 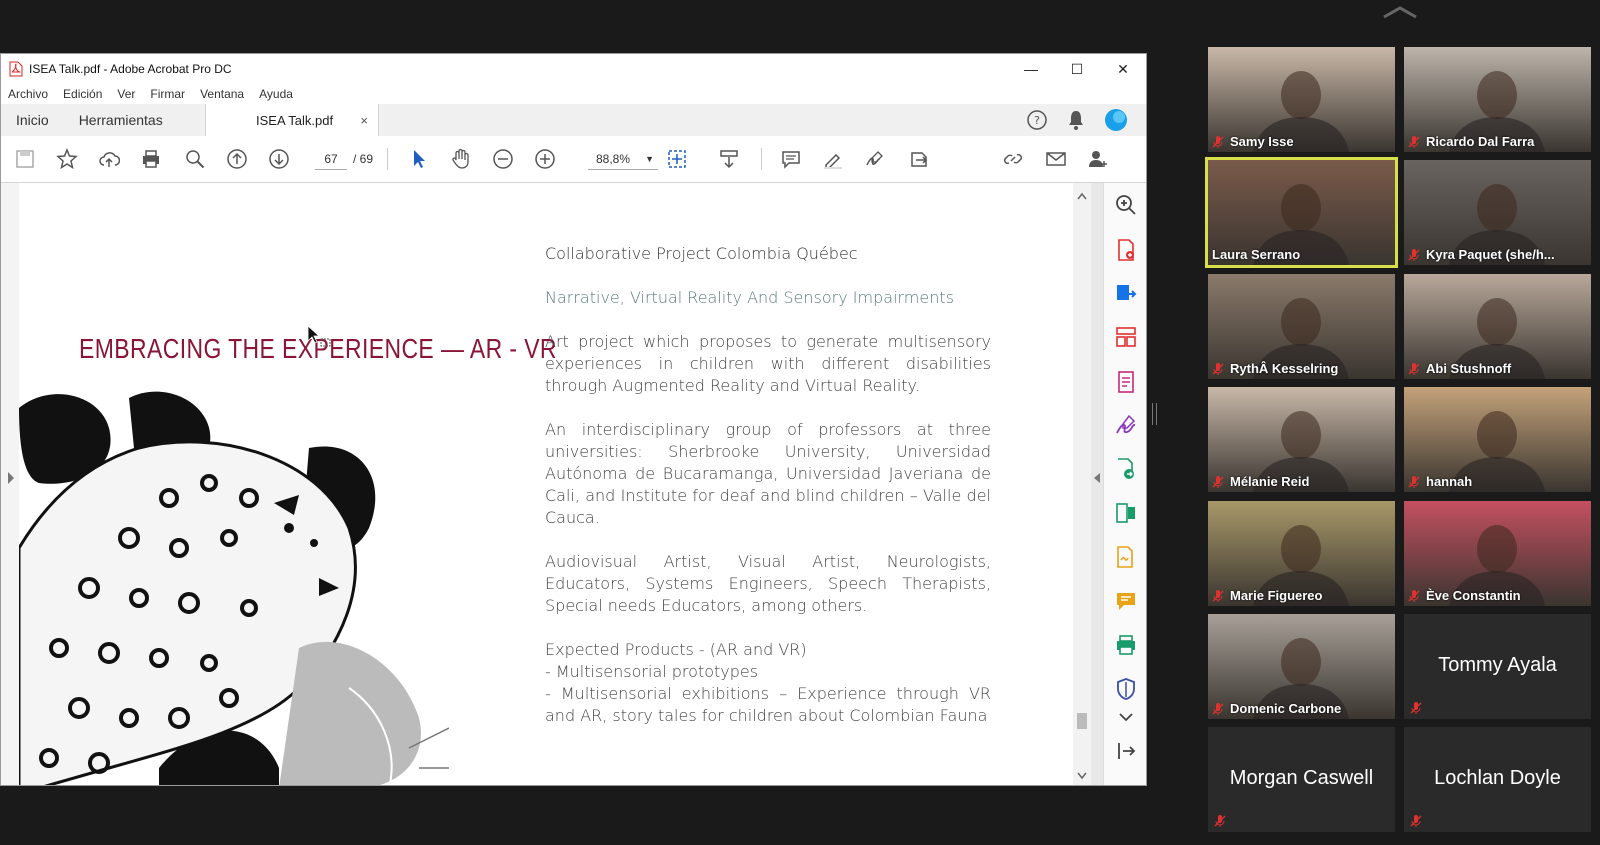 What do you see at coordinates (1123, 69) in the screenshot?
I see `close-window-button: ✕` at bounding box center [1123, 69].